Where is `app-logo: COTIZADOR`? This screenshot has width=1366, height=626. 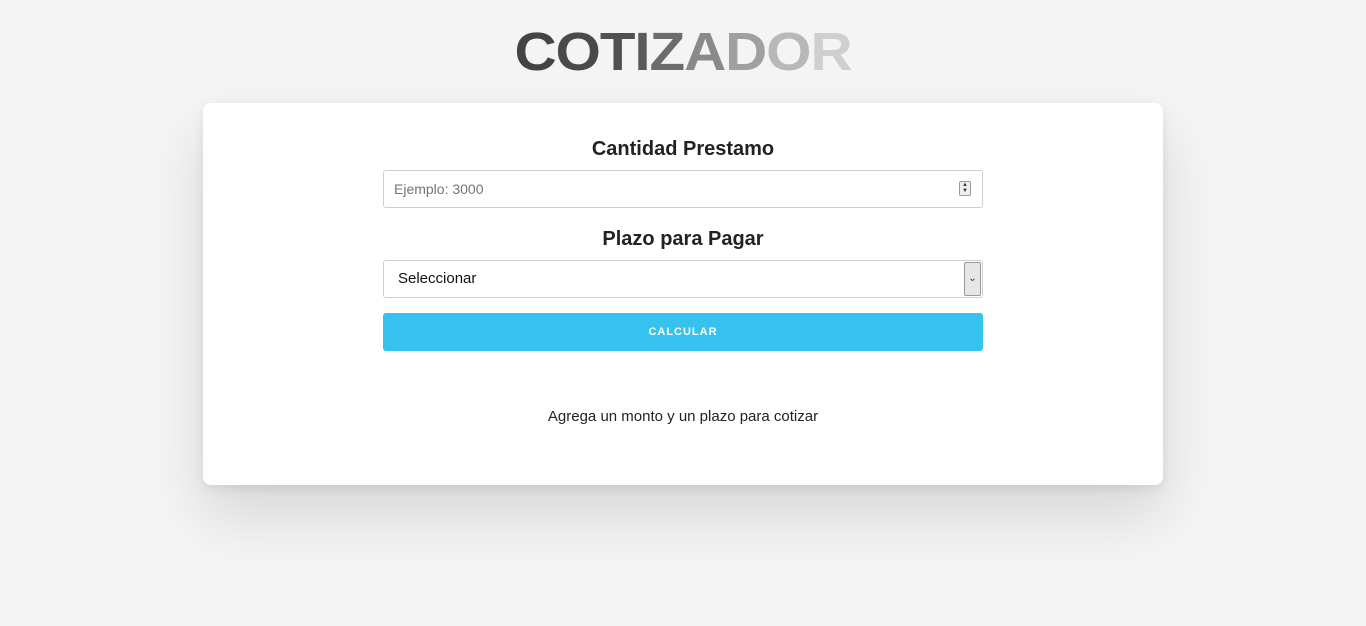 app-logo: COTIZADOR is located at coordinates (683, 52).